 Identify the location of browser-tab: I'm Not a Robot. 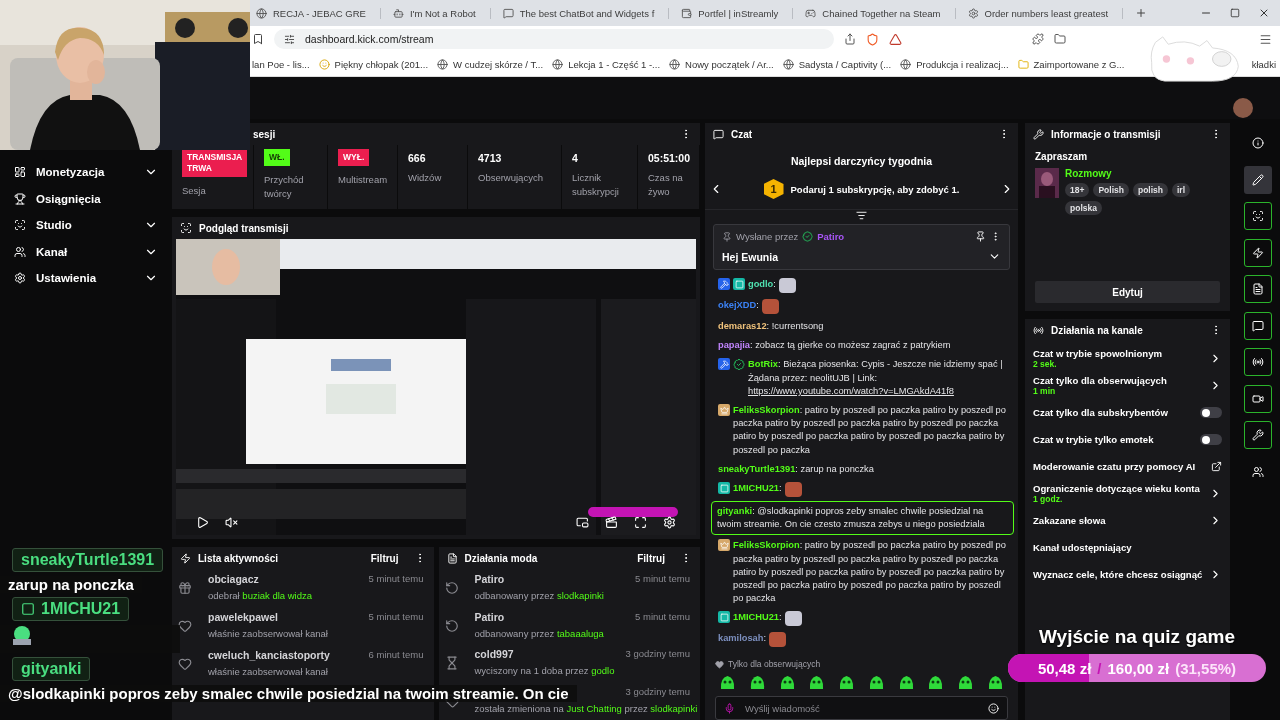
(441, 13).